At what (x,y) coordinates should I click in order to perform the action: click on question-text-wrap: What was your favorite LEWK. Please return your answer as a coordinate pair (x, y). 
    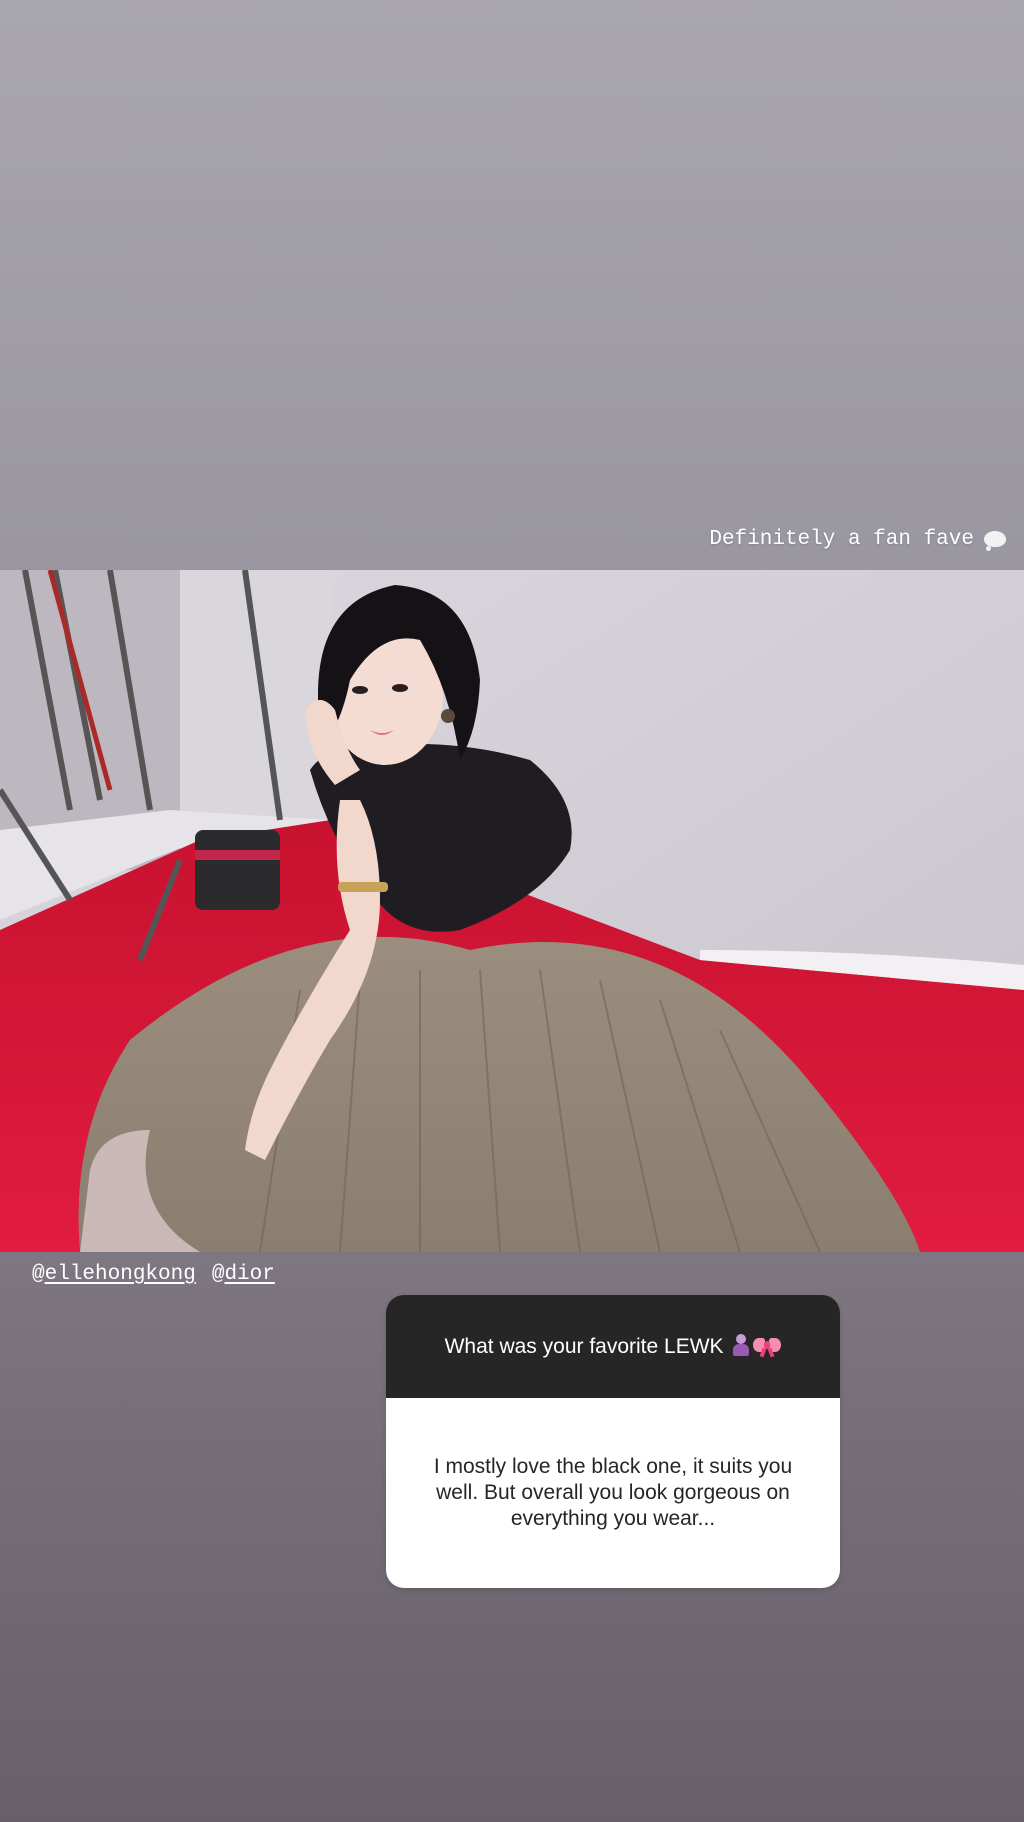
    Looking at the image, I should click on (613, 1346).